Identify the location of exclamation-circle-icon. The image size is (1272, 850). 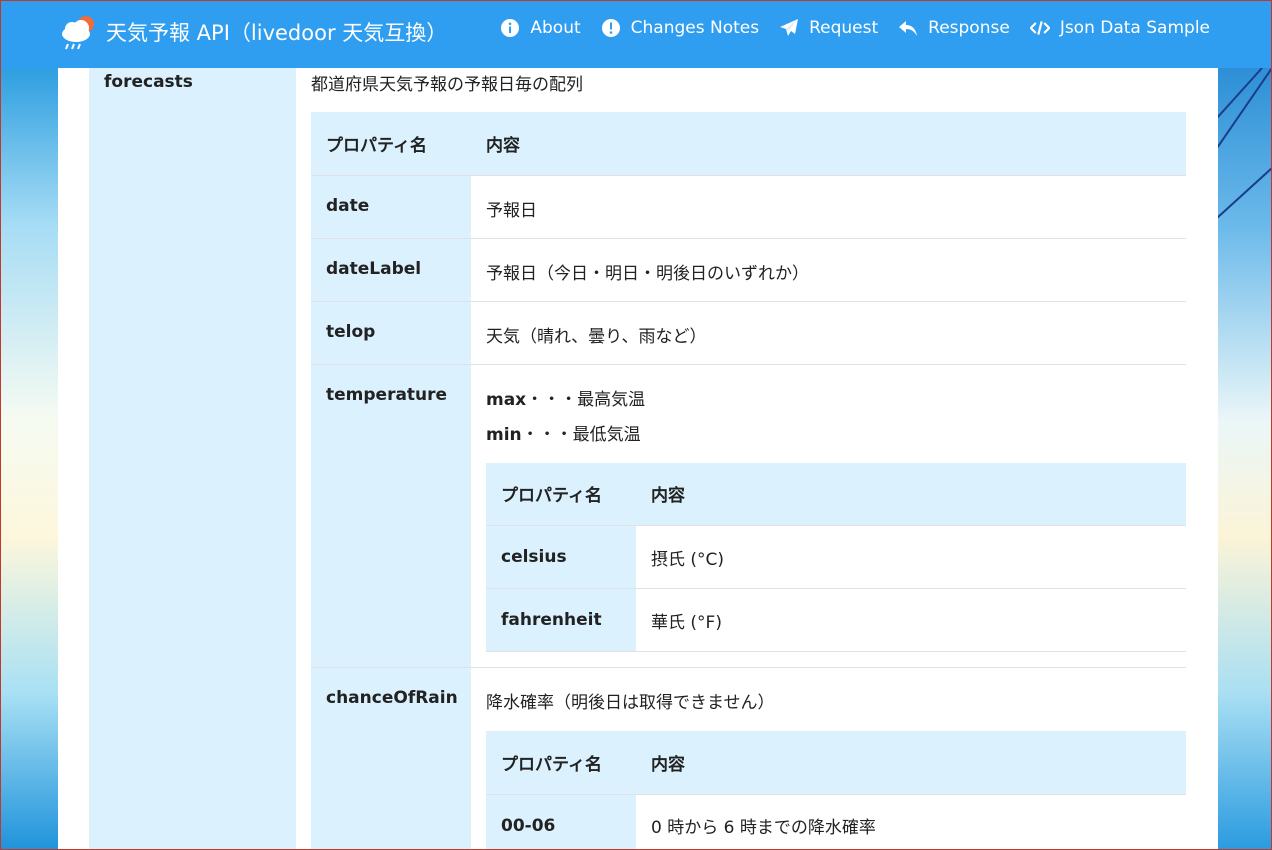
(610, 28).